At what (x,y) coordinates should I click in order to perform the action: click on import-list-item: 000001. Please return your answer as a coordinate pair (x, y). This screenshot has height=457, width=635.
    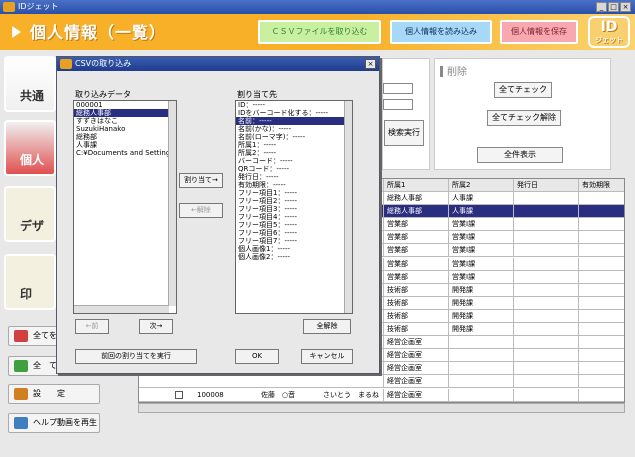
    Looking at the image, I should click on (125, 105).